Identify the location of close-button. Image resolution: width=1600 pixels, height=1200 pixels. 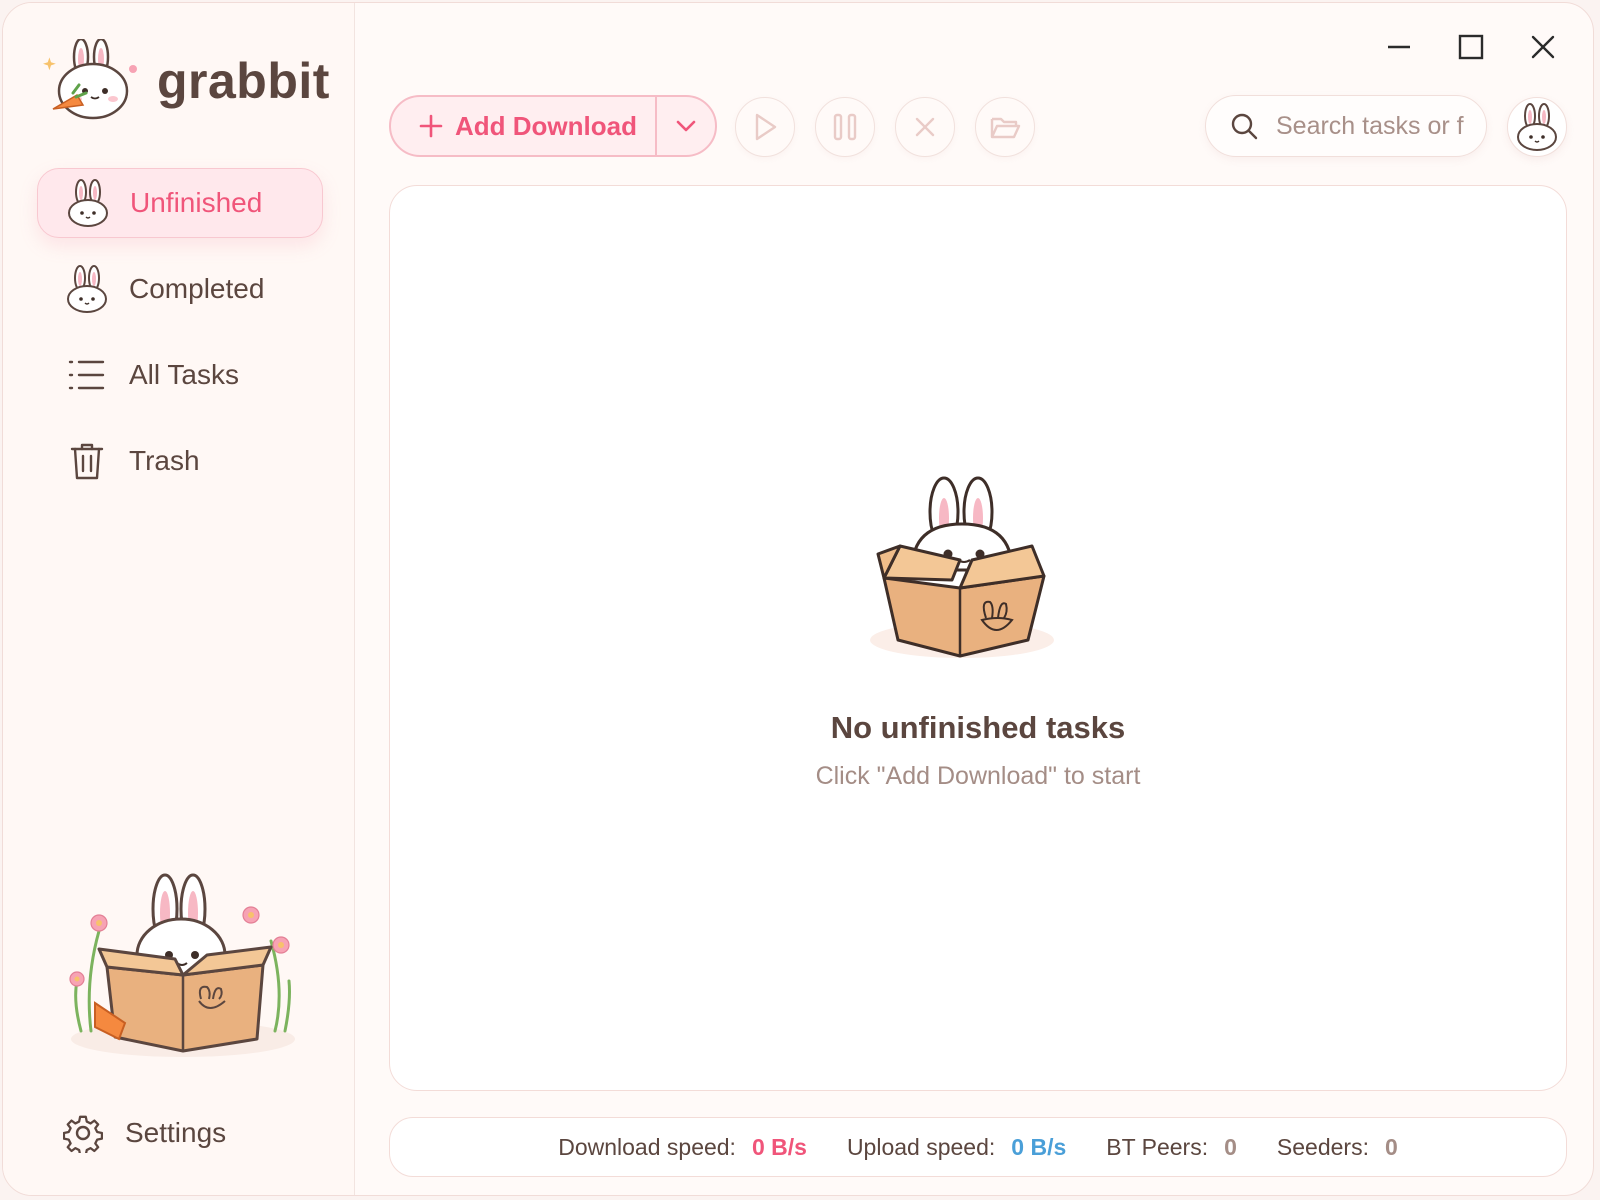
(1543, 47).